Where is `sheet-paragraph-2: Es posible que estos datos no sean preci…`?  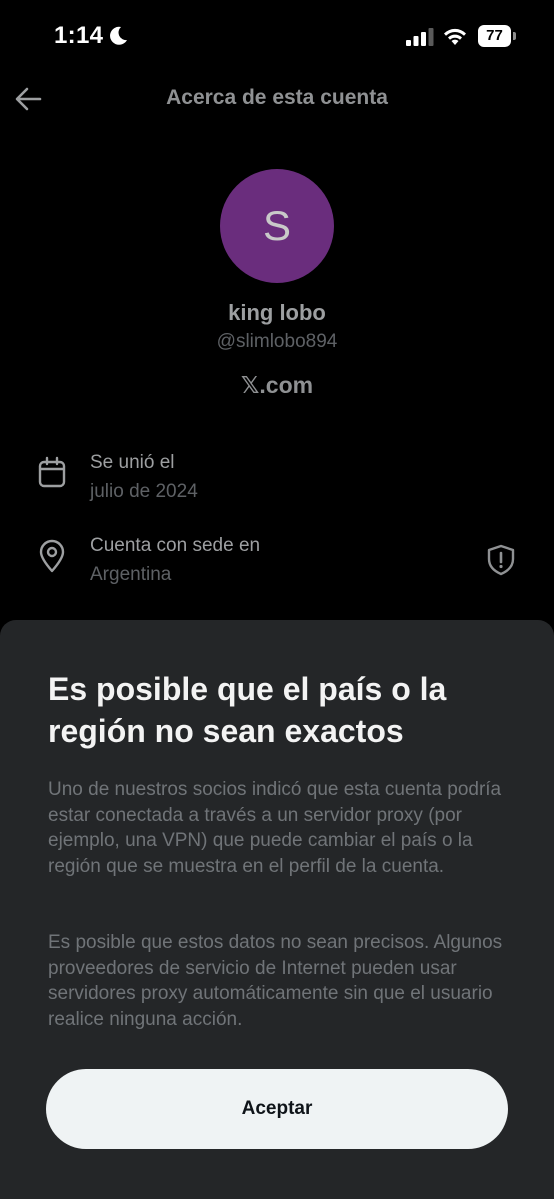
sheet-paragraph-2: Es posible que estos datos no sean preci… is located at coordinates (275, 981).